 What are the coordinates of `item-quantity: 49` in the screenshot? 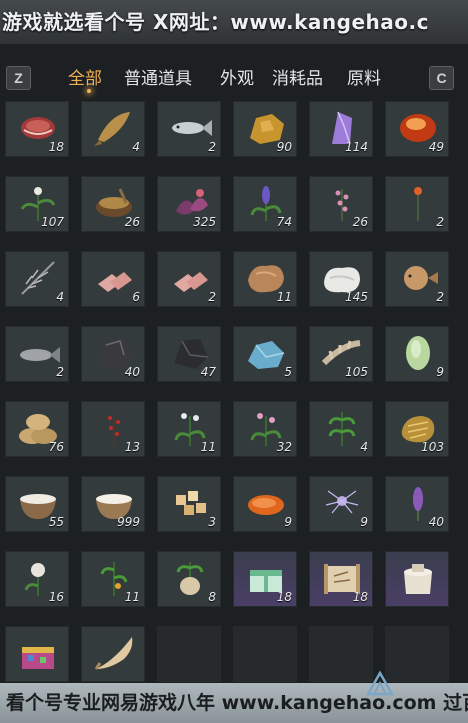 It's located at (436, 147).